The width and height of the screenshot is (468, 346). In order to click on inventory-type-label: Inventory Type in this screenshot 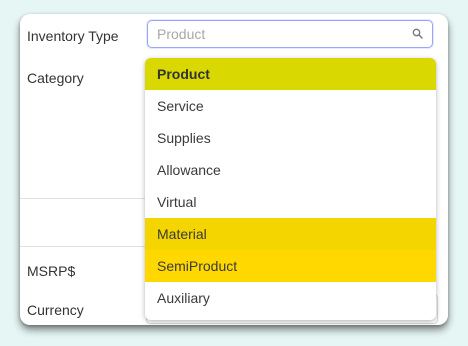, I will do `click(73, 36)`.